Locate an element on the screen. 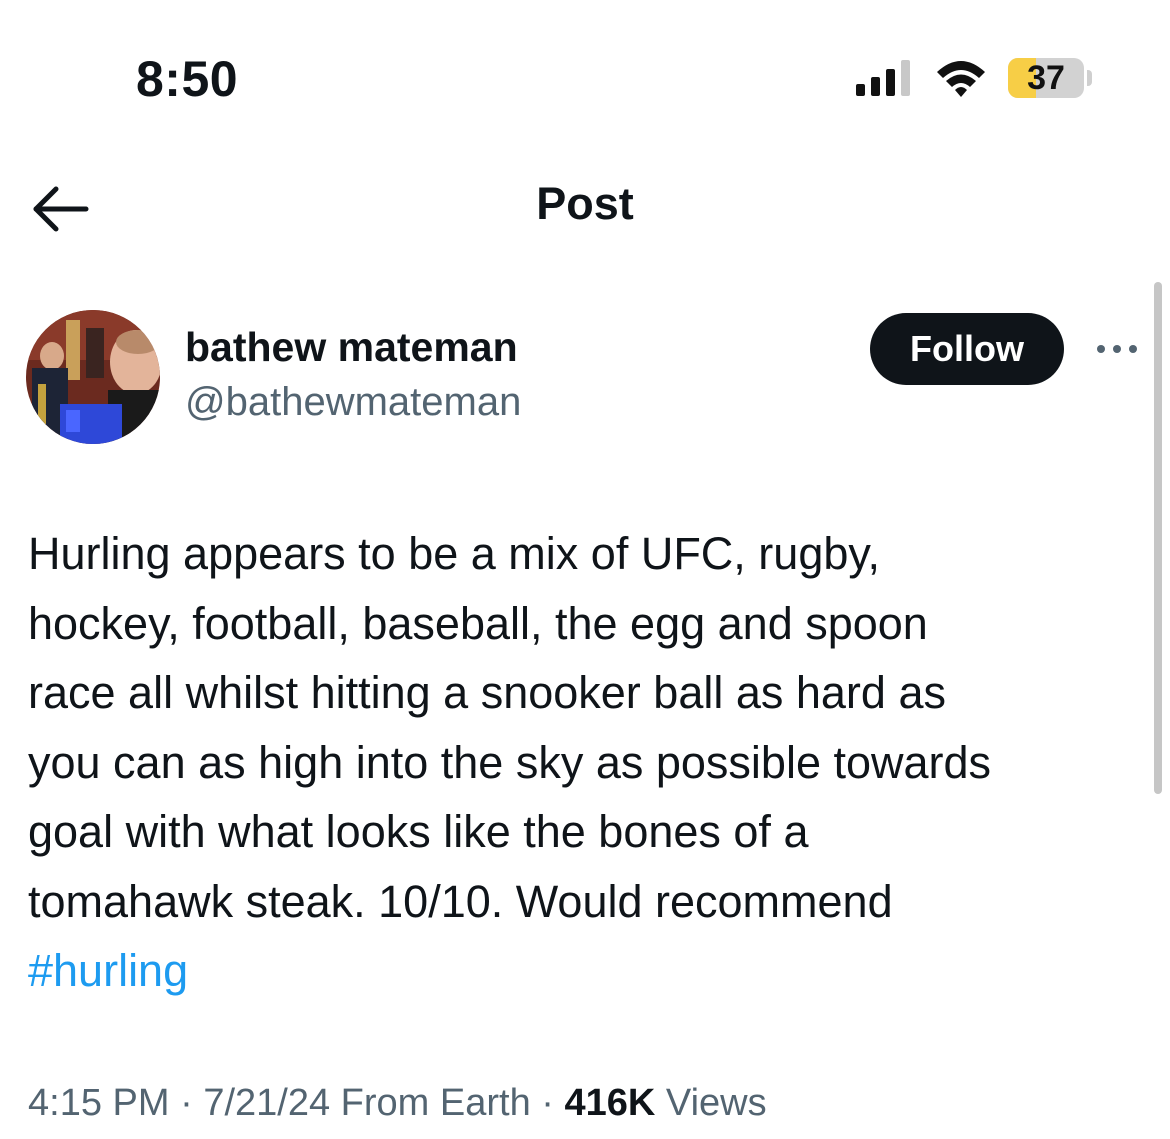  more-icon is located at coordinates (1117, 349).